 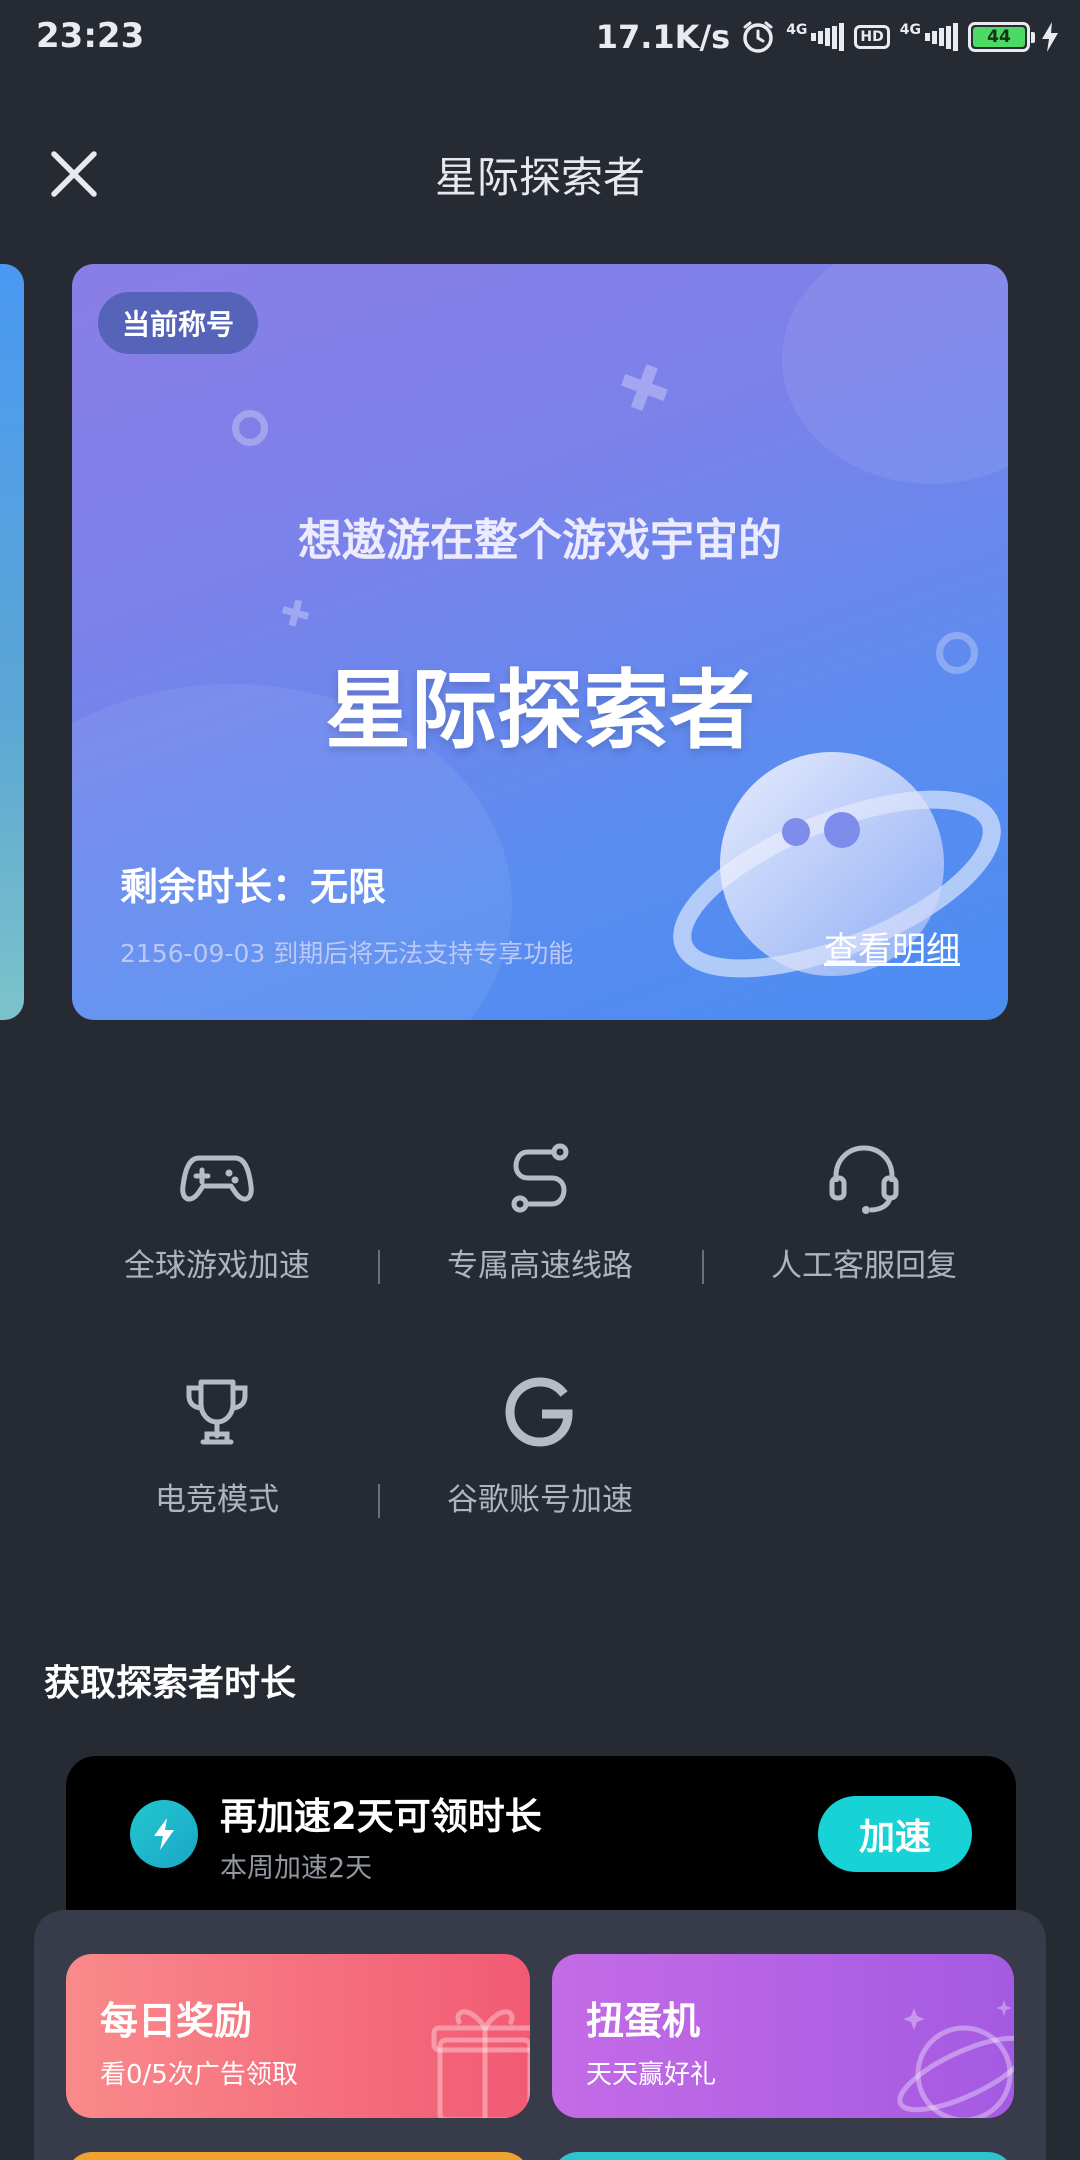 I want to click on trophy-icon, so click(x=217, y=1412).